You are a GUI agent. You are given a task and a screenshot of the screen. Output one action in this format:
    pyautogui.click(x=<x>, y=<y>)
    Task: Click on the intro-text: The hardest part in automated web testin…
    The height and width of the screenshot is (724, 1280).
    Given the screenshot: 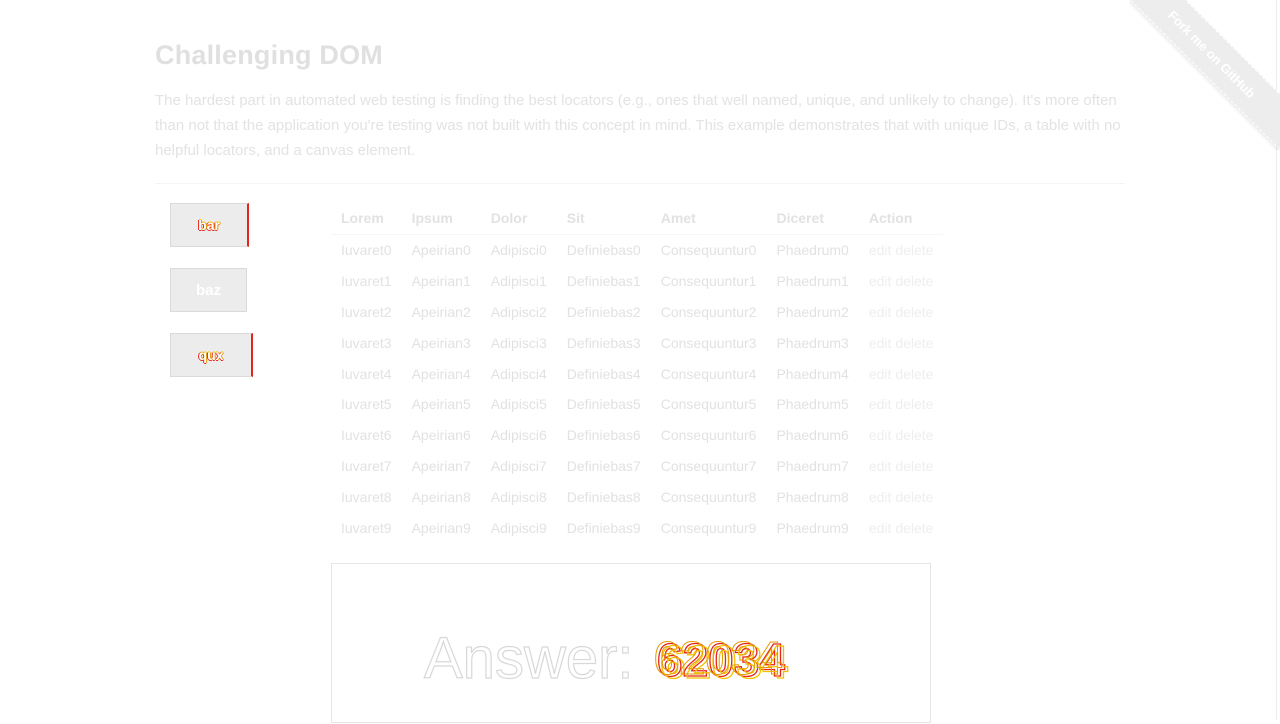 What is the action you would take?
    pyautogui.click(x=638, y=125)
    